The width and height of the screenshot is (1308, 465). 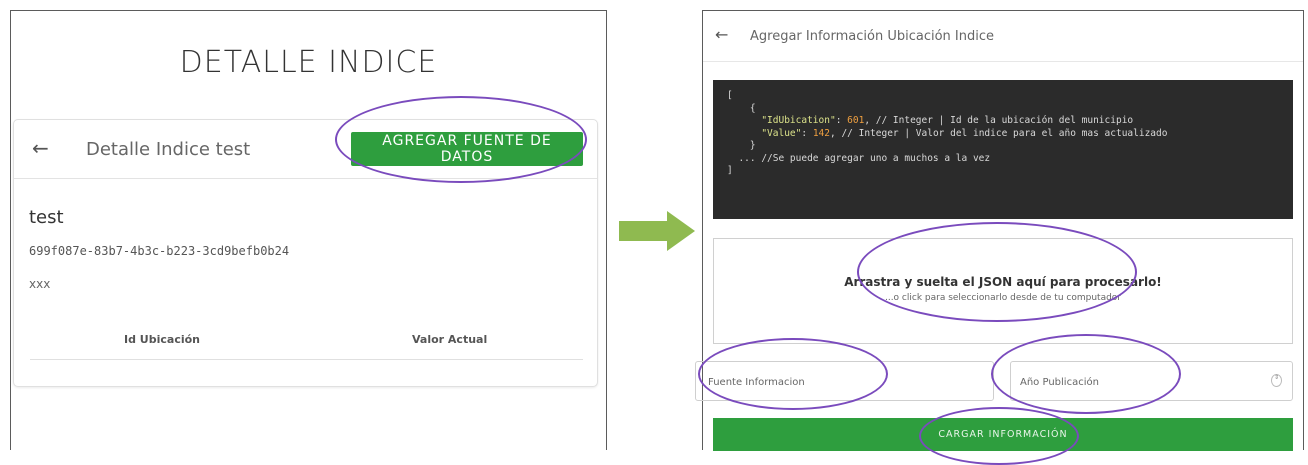 I want to click on page-title: DETALLE INDICE, so click(x=308, y=62).